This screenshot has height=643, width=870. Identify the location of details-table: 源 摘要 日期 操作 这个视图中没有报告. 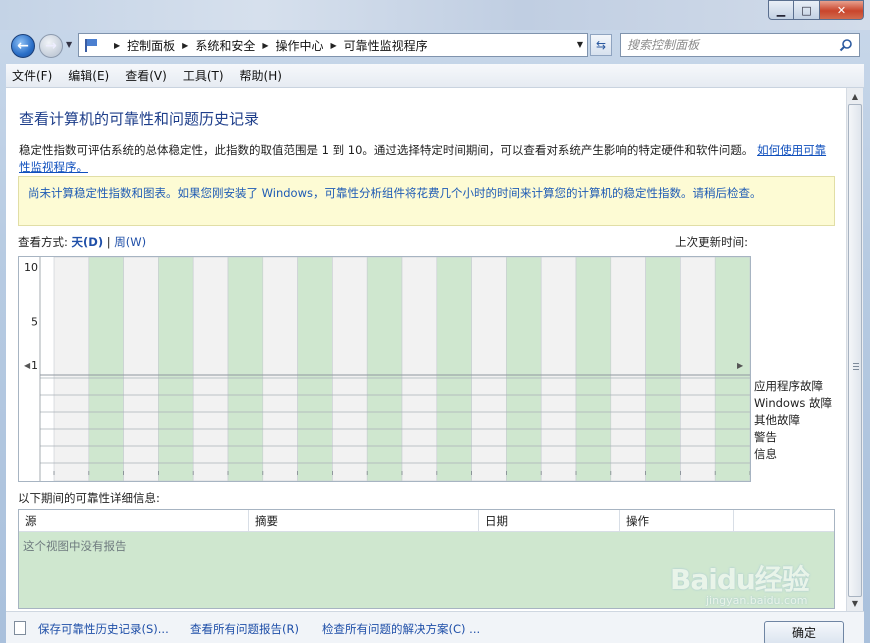
(426, 559).